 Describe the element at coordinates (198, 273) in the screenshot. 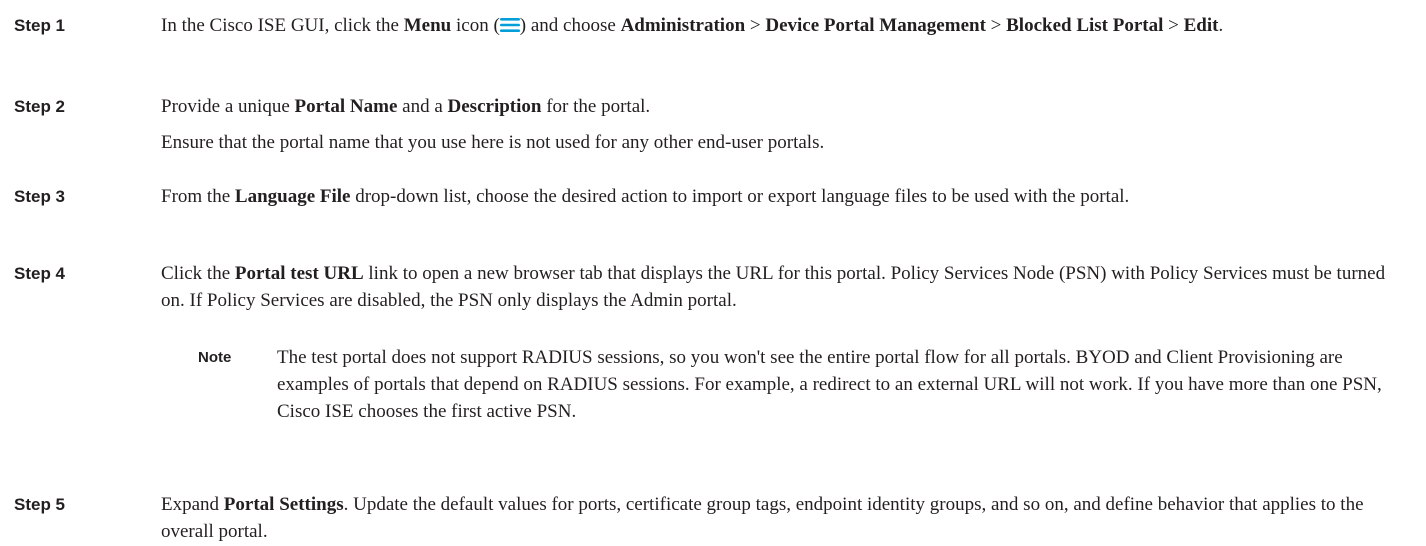

I see `text-run: Click the` at that location.